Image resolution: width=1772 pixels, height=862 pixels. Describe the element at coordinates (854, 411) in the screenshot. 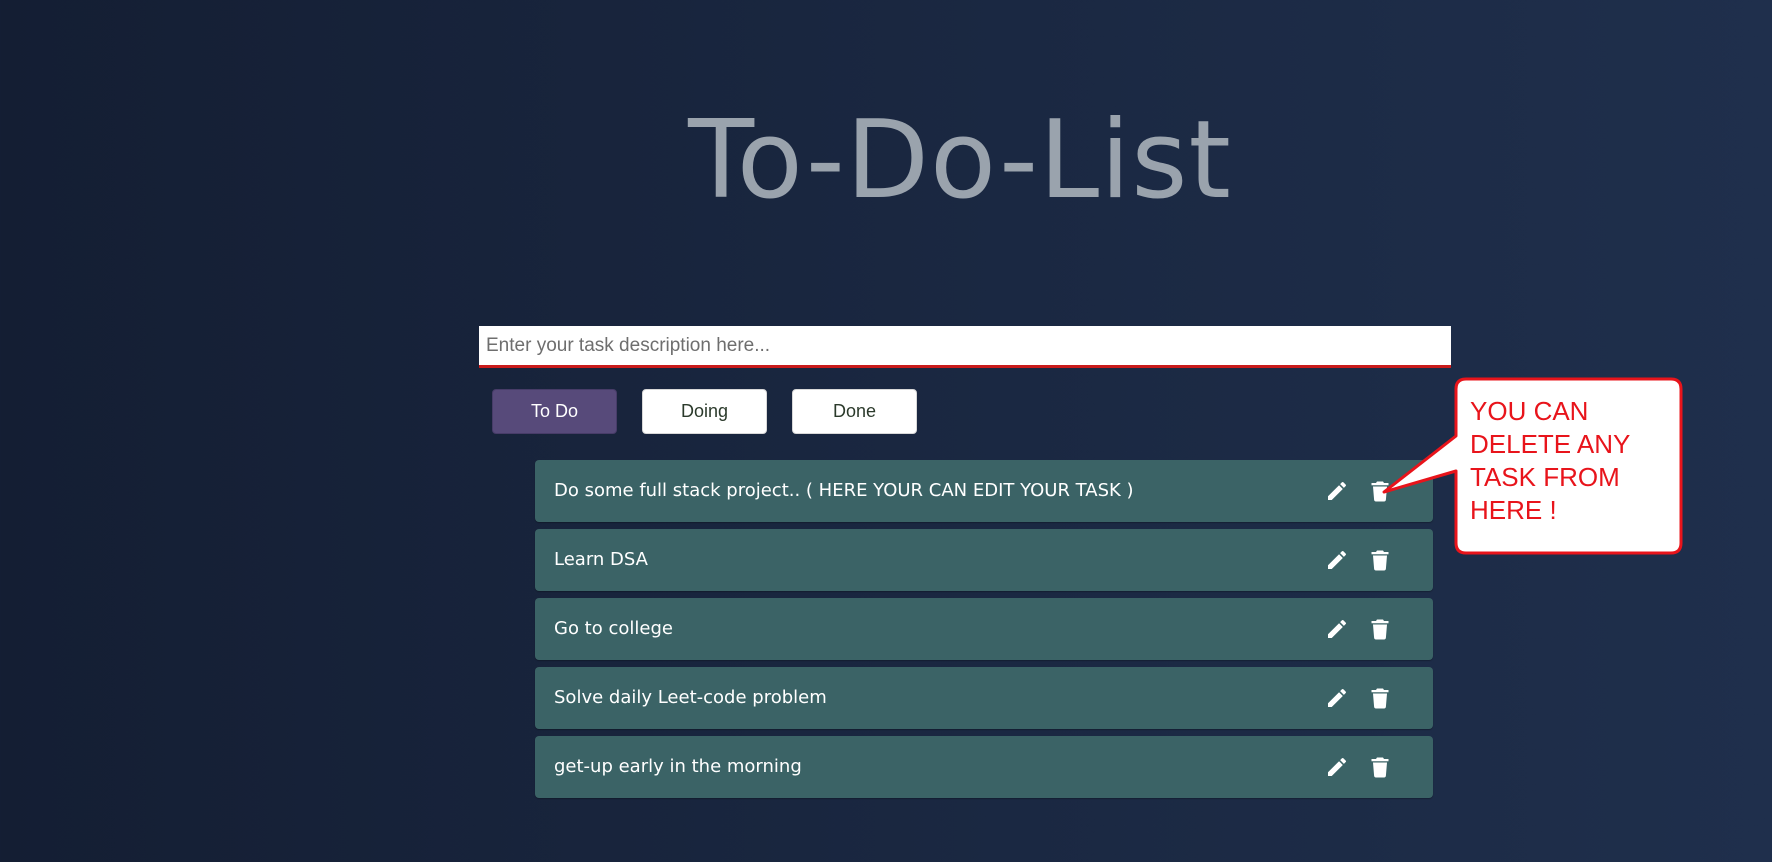

I see `filter-done-button: Done` at that location.